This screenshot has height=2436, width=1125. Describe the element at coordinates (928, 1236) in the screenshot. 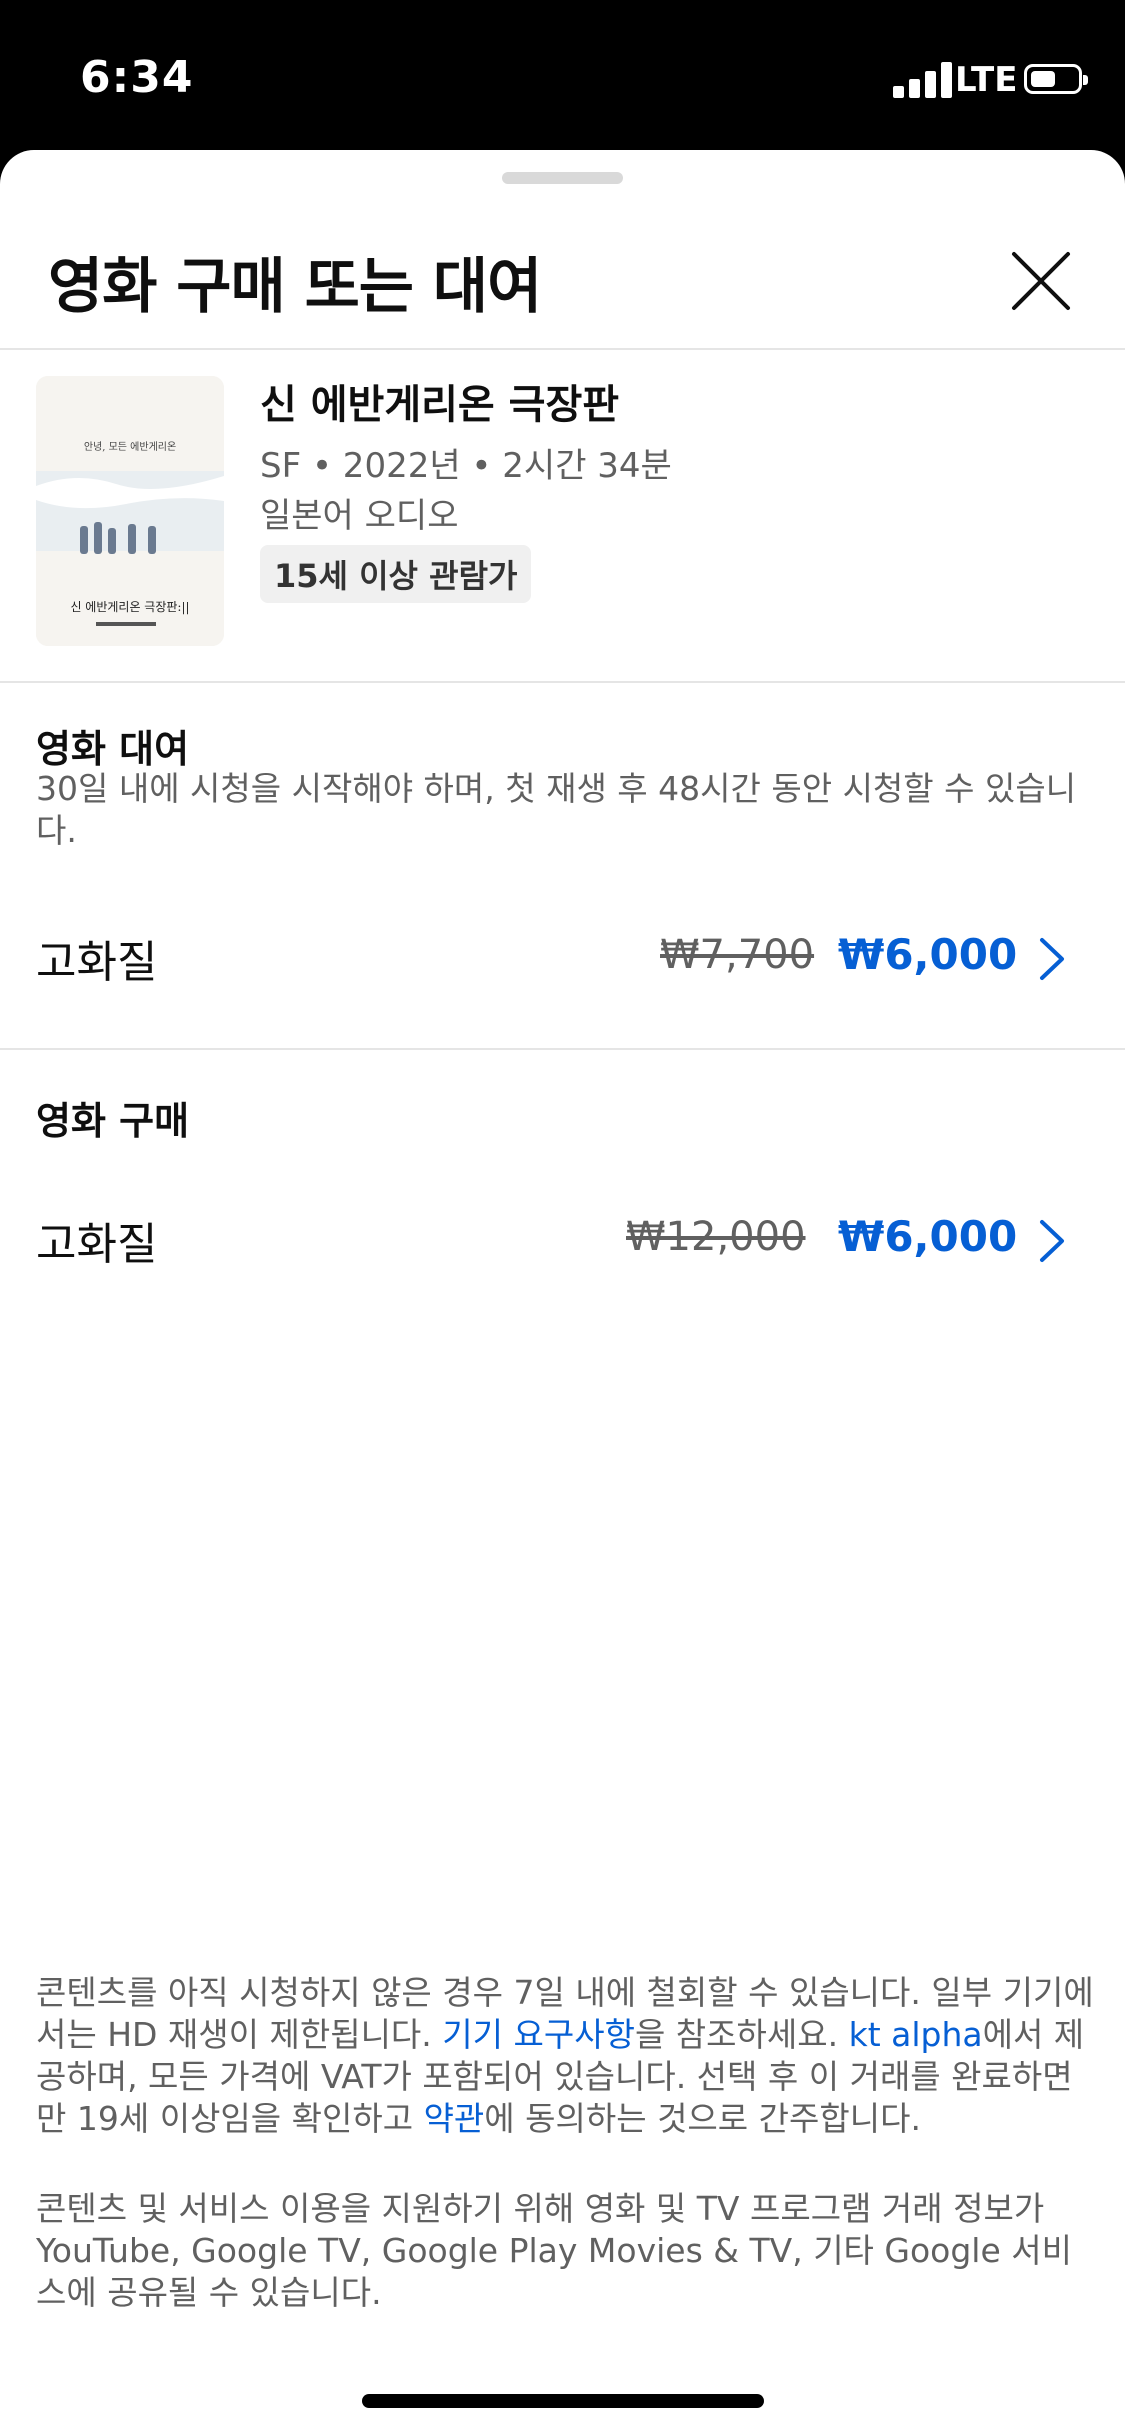

I see `purchase-price: ₩6,000` at that location.